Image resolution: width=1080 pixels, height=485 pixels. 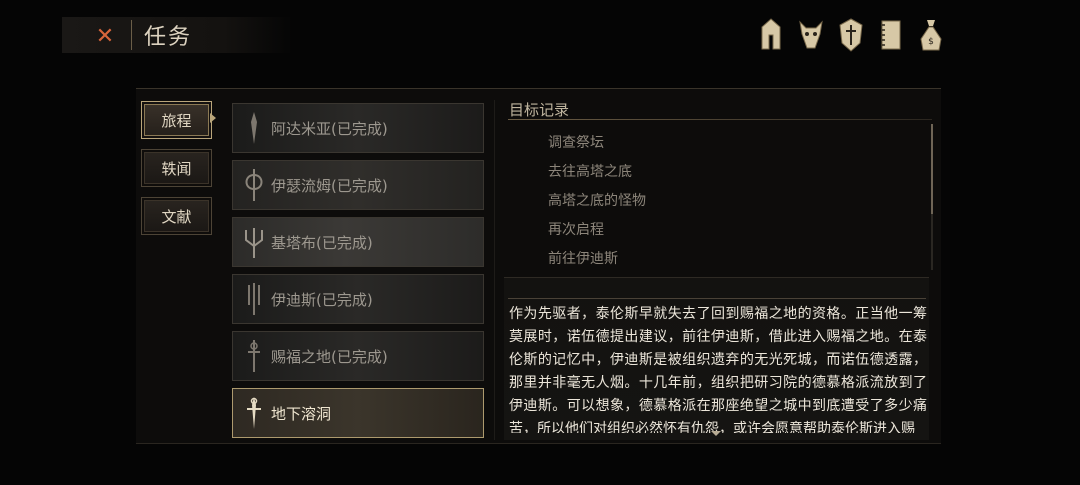 I want to click on quest-item-adamia: 阿达米亚(已完成), so click(x=358, y=128).